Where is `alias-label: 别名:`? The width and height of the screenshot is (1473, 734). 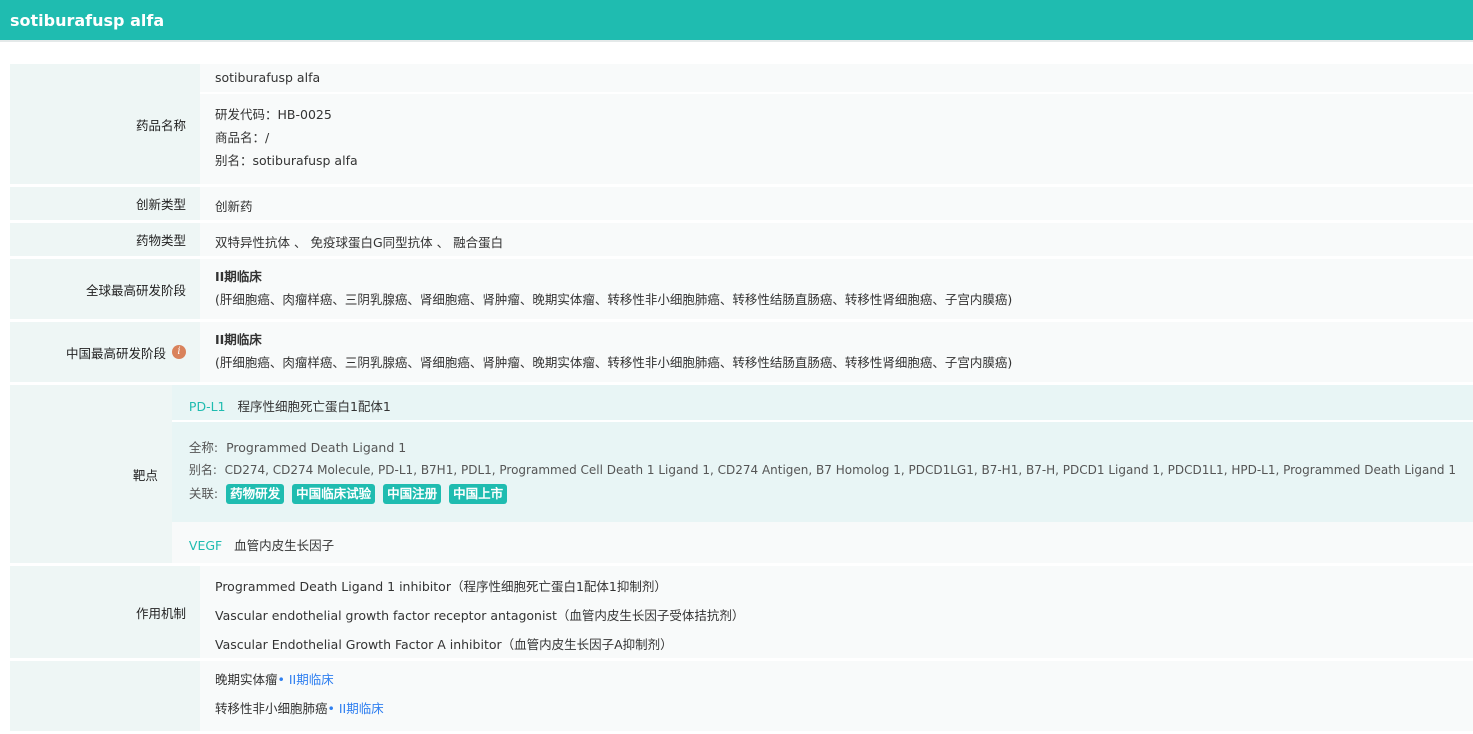
alias-label: 别名: is located at coordinates (202, 470).